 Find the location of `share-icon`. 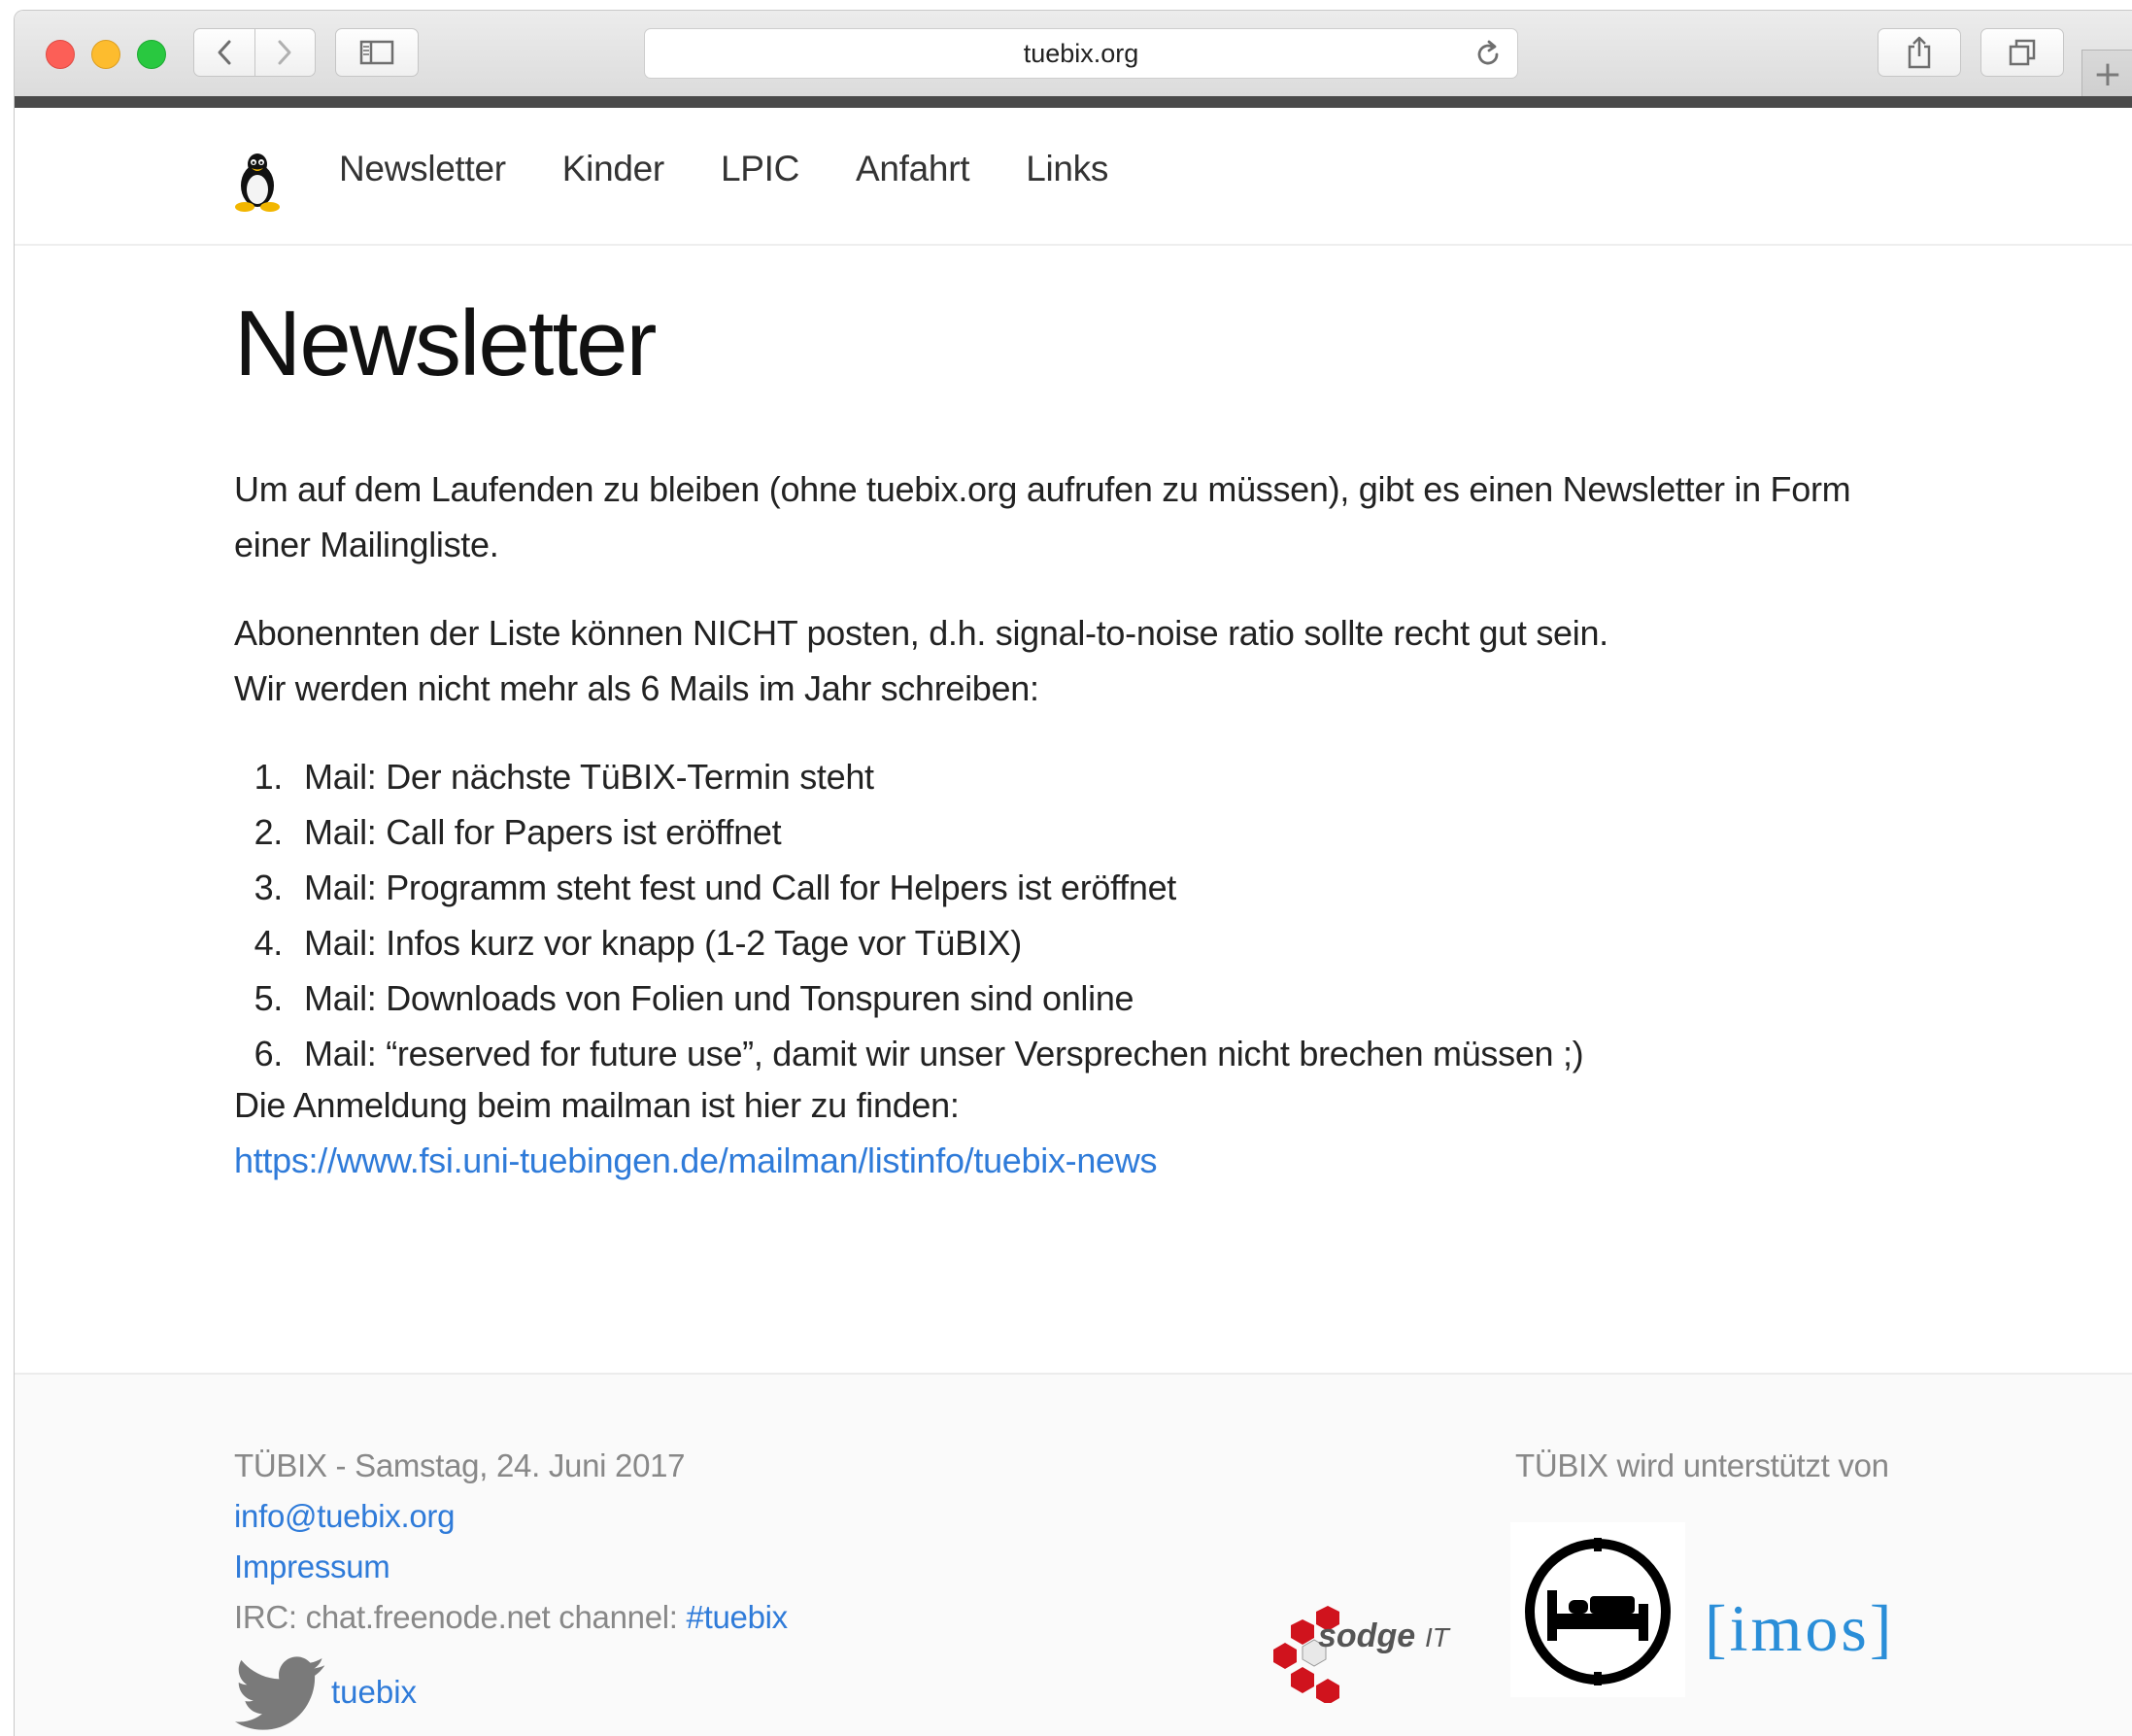

share-icon is located at coordinates (1919, 52).